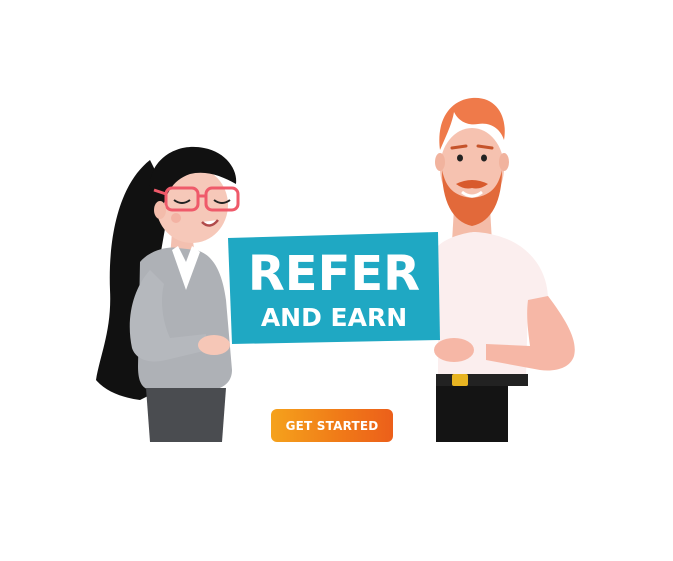 The width and height of the screenshot is (673, 561). Describe the element at coordinates (168, 294) in the screenshot. I see `woman-illustration` at that location.